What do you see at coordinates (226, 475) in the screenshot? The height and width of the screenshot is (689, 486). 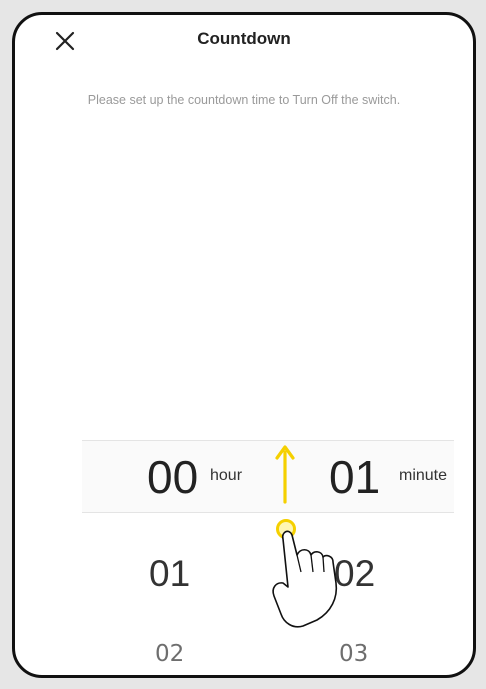 I see `hour-unit-label: hour` at bounding box center [226, 475].